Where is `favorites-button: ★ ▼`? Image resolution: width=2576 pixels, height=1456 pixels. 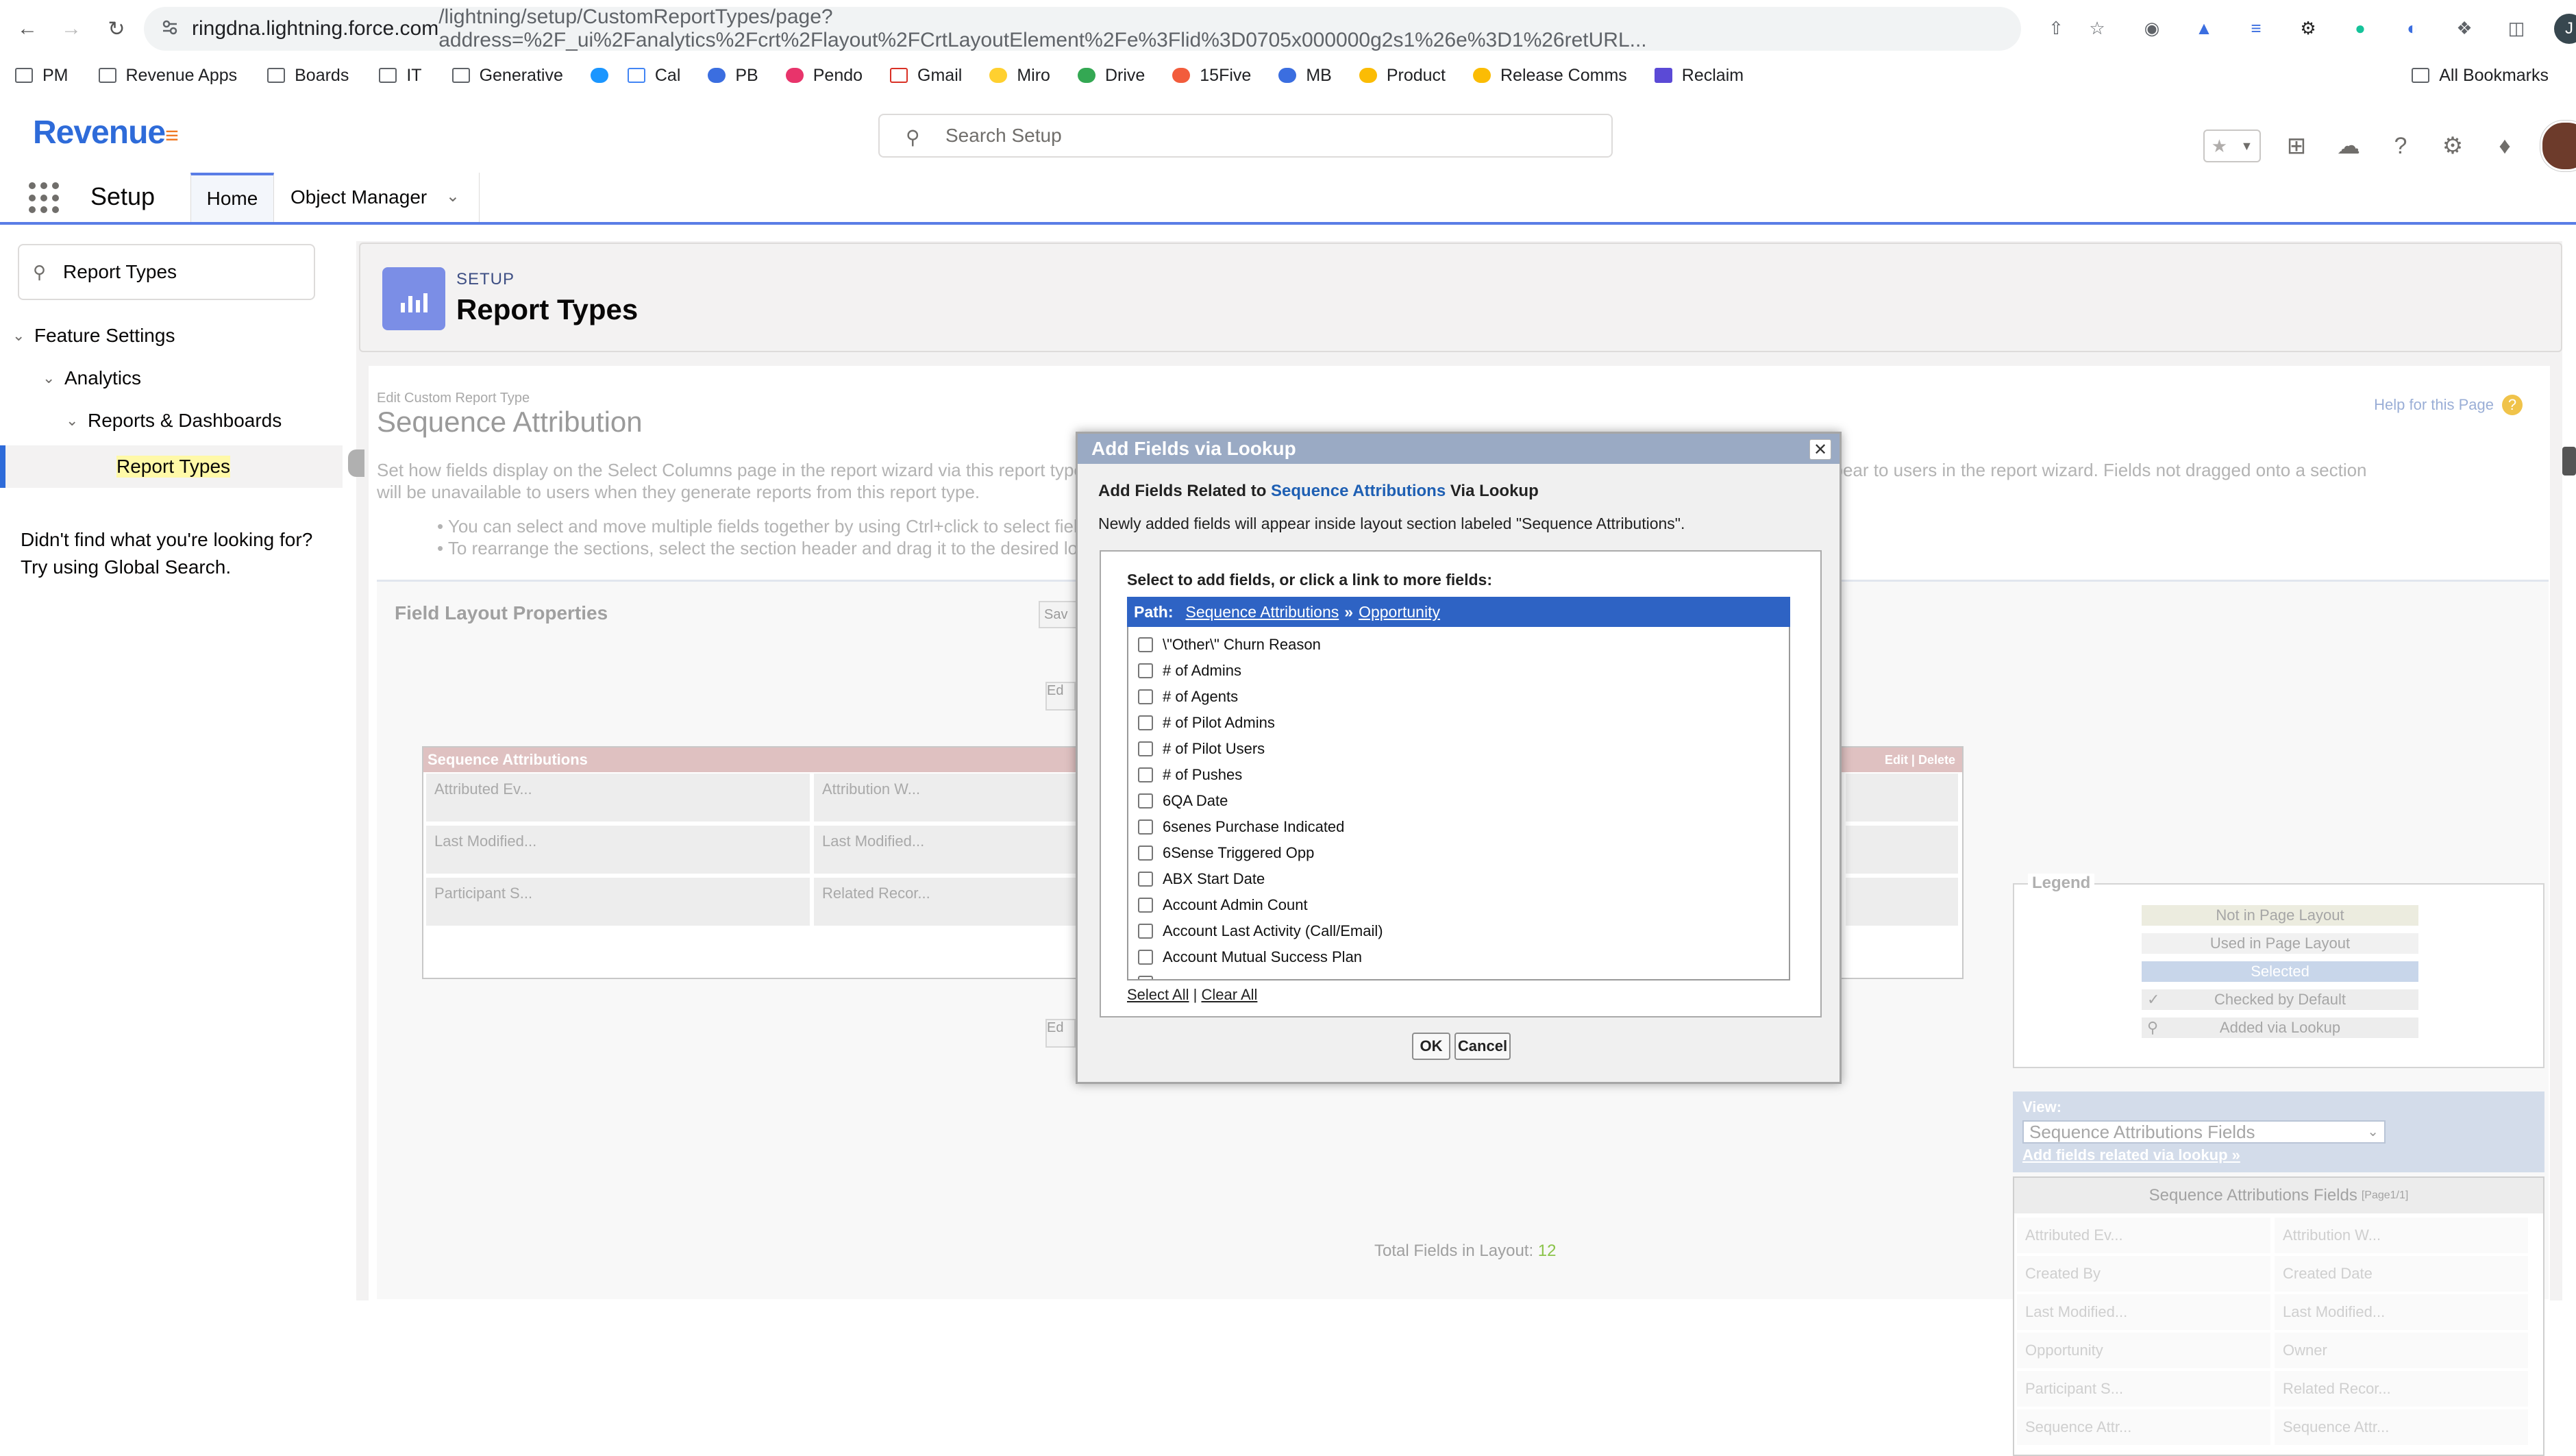
favorites-button: ★ ▼ is located at coordinates (2232, 145).